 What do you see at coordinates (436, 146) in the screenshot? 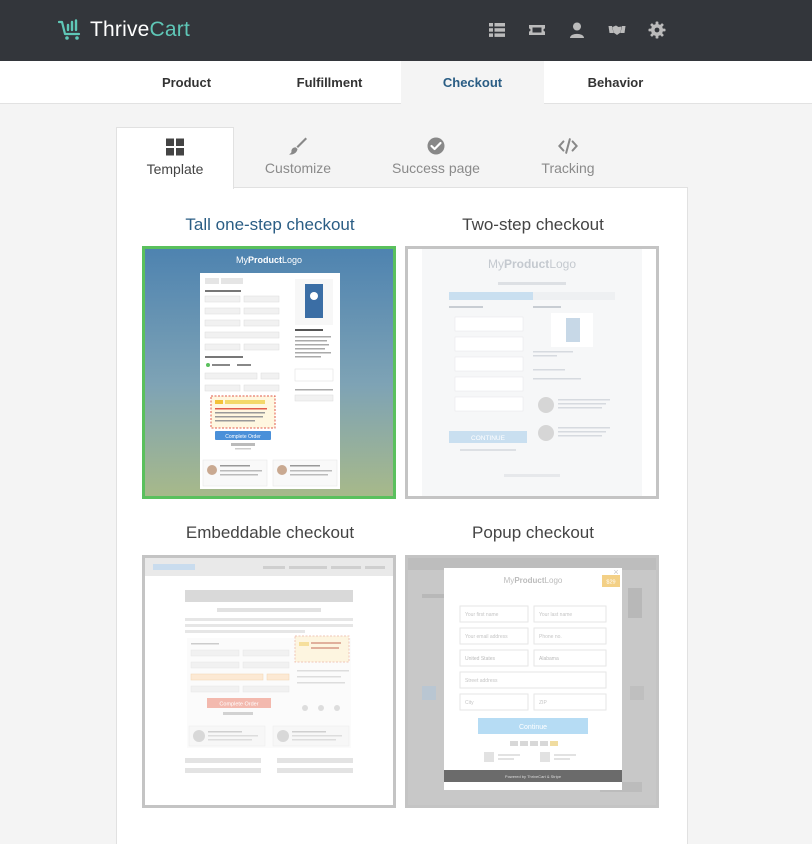
I see `check-circle-icon` at bounding box center [436, 146].